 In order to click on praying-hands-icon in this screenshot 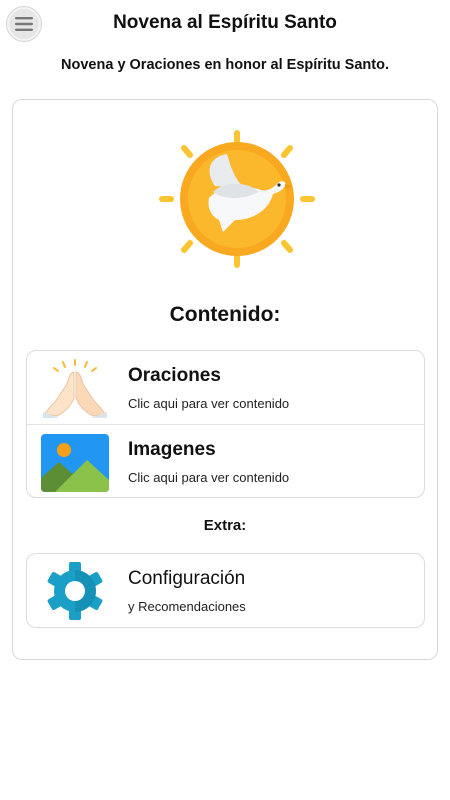, I will do `click(75, 388)`.